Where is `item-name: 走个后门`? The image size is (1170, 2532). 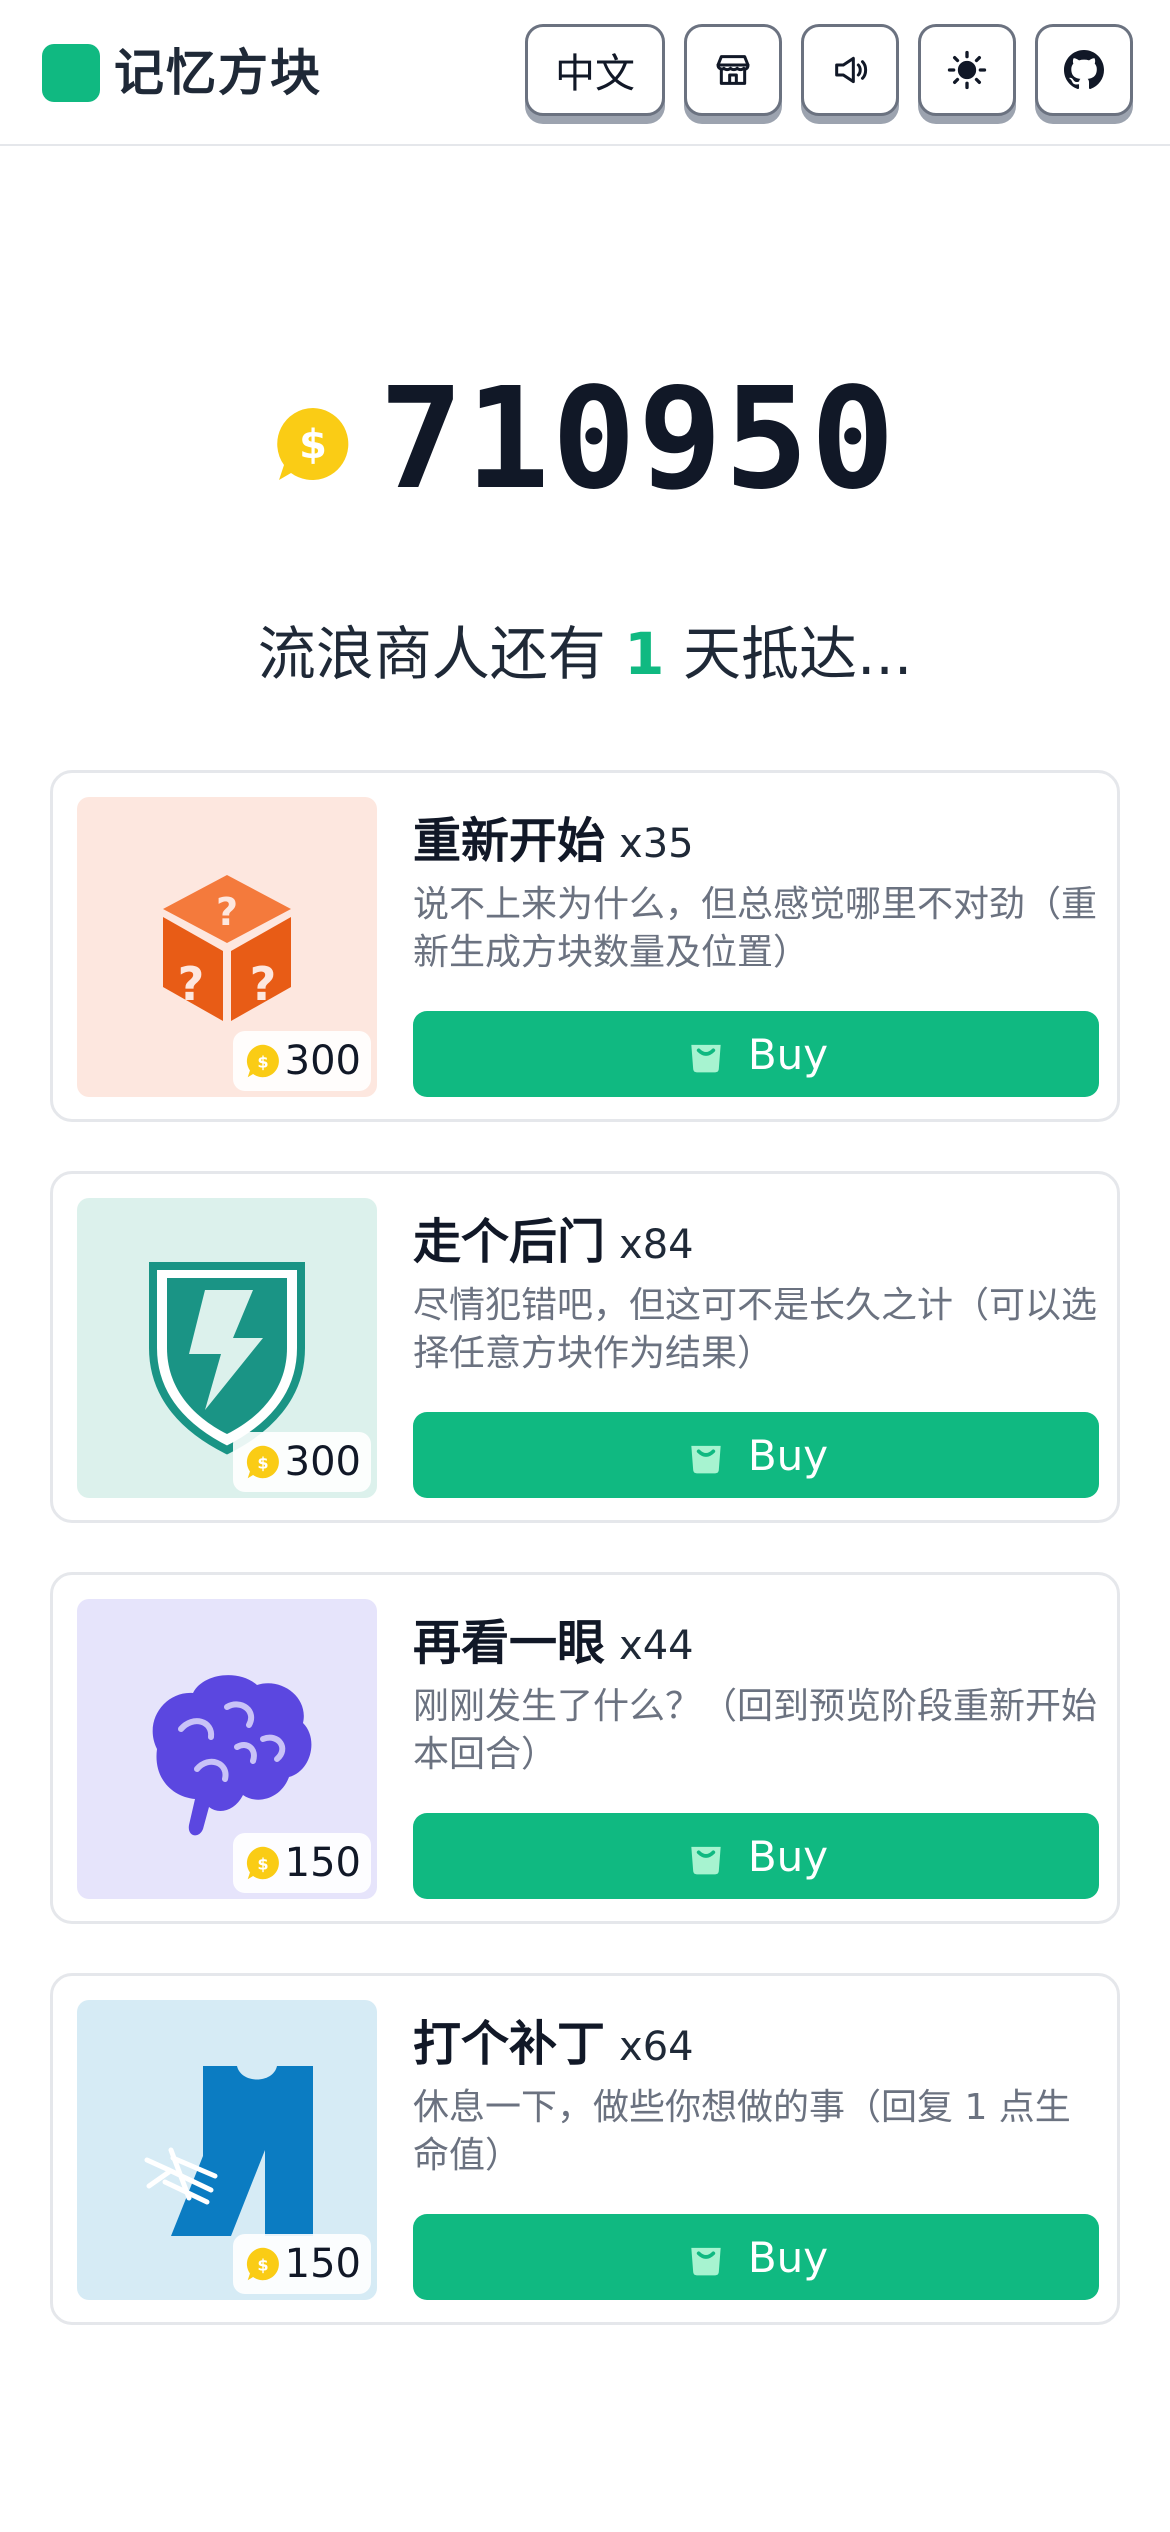 item-name: 走个后门 is located at coordinates (509, 1242).